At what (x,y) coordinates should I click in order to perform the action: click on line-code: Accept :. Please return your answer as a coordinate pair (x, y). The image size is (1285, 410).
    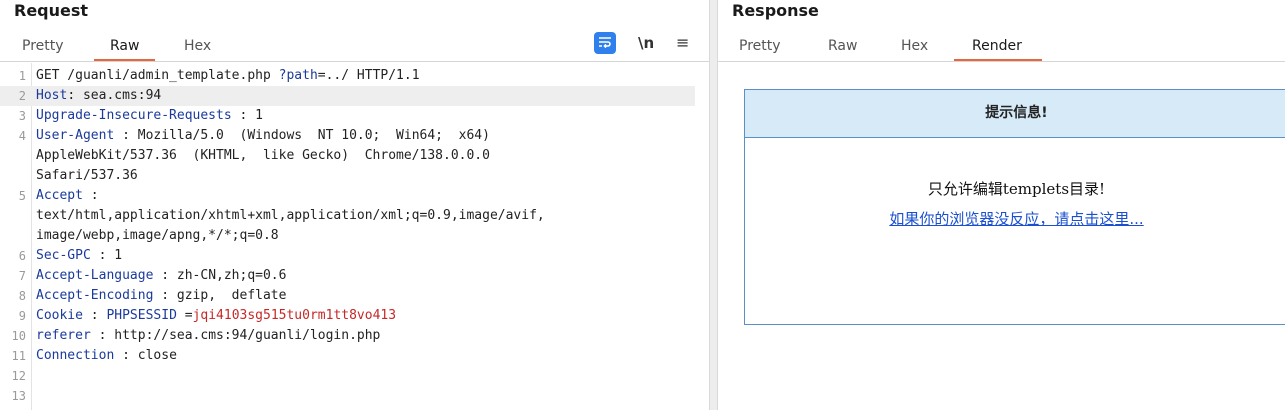
    Looking at the image, I should click on (67, 196).